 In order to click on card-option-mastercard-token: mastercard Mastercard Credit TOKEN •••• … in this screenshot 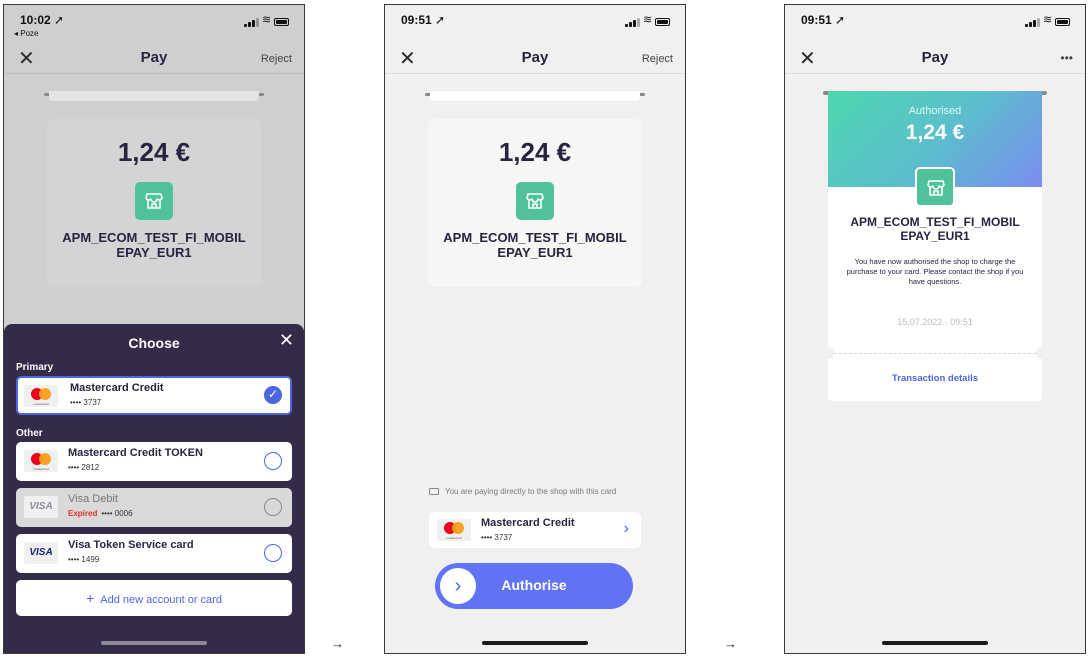, I will do `click(154, 461)`.